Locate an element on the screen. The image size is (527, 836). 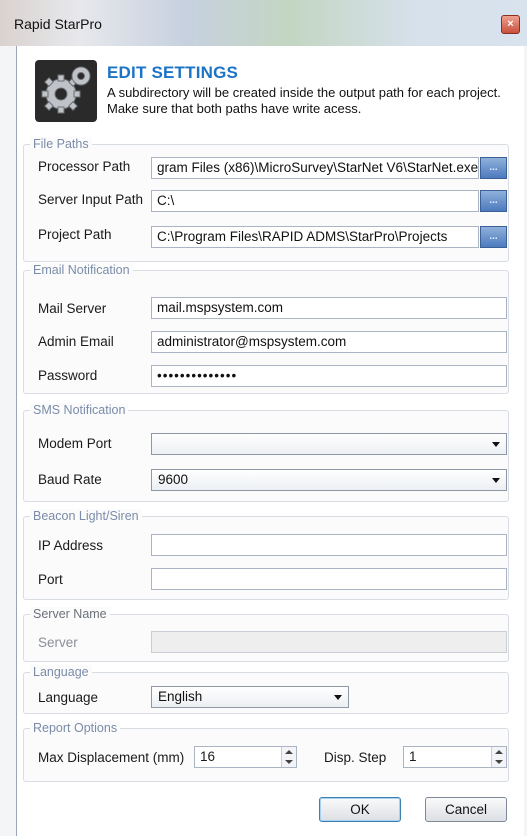
modem-port-select is located at coordinates (329, 444).